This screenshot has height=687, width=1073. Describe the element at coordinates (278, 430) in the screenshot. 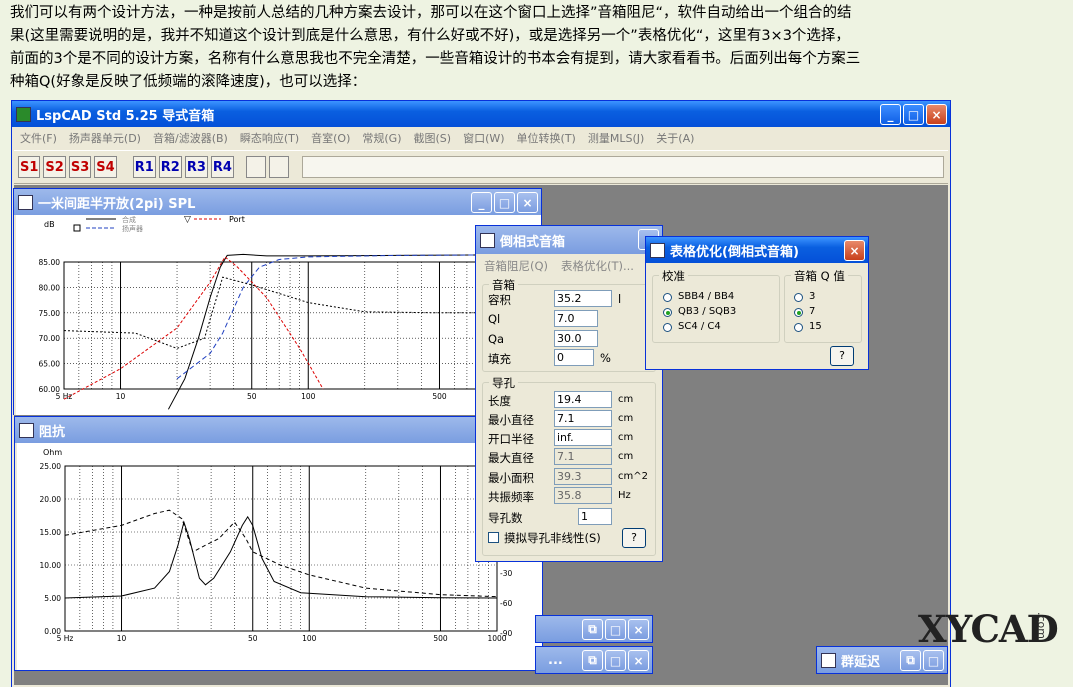

I see `impedance-title-bar: 阻抗` at that location.